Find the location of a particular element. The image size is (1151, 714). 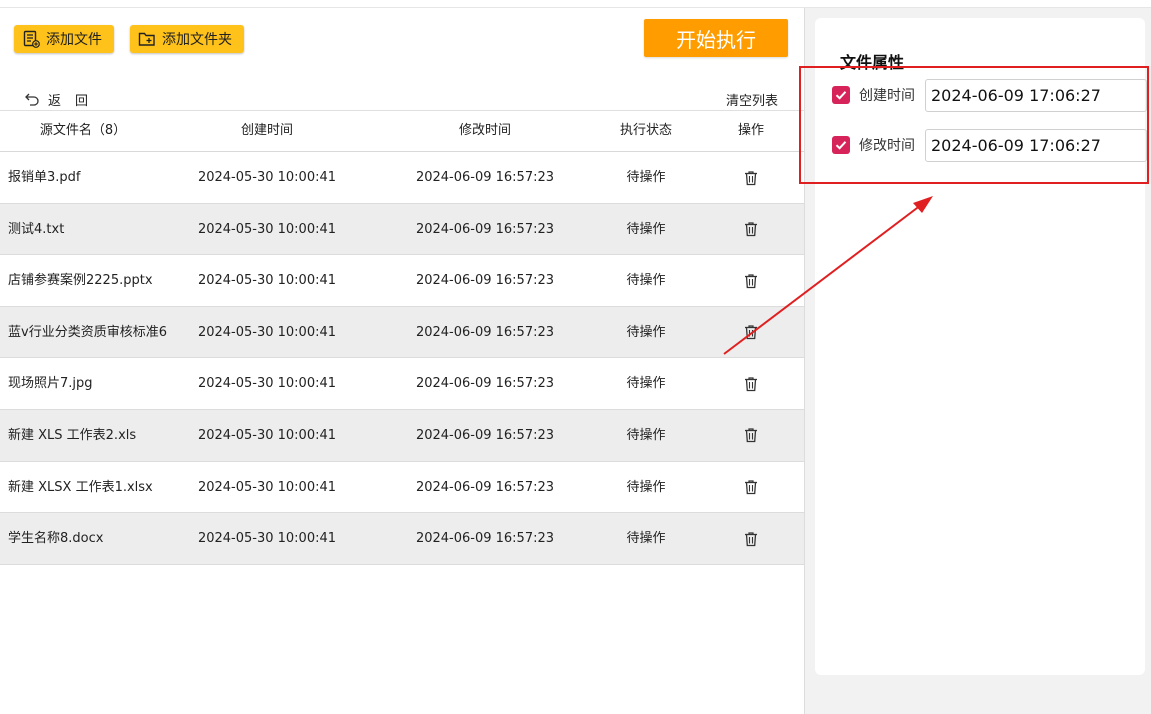

table-header: 源文件名（8） 创建时间 修改时间 执行状态 操作 is located at coordinates (402, 131).